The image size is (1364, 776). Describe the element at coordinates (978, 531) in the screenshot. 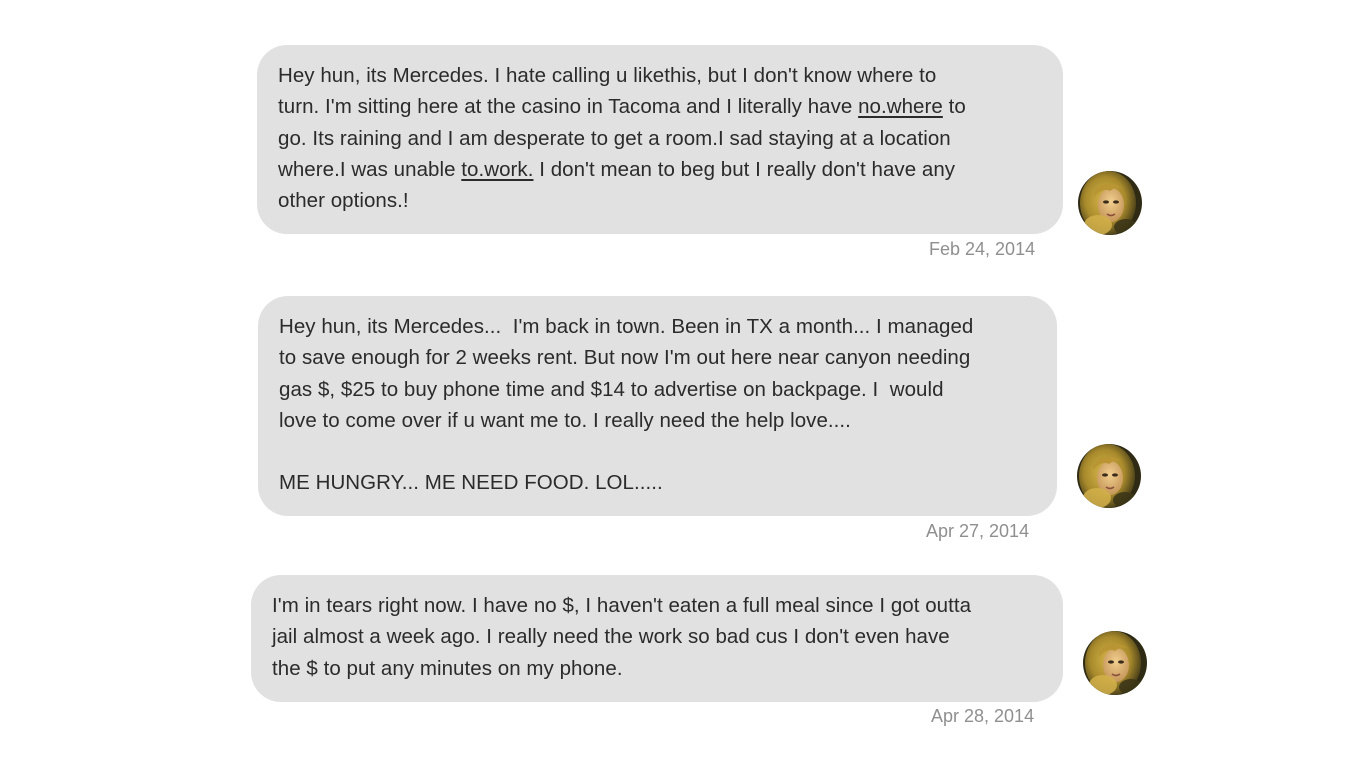

I see `message-timestamp: Apr 27, 2014` at that location.